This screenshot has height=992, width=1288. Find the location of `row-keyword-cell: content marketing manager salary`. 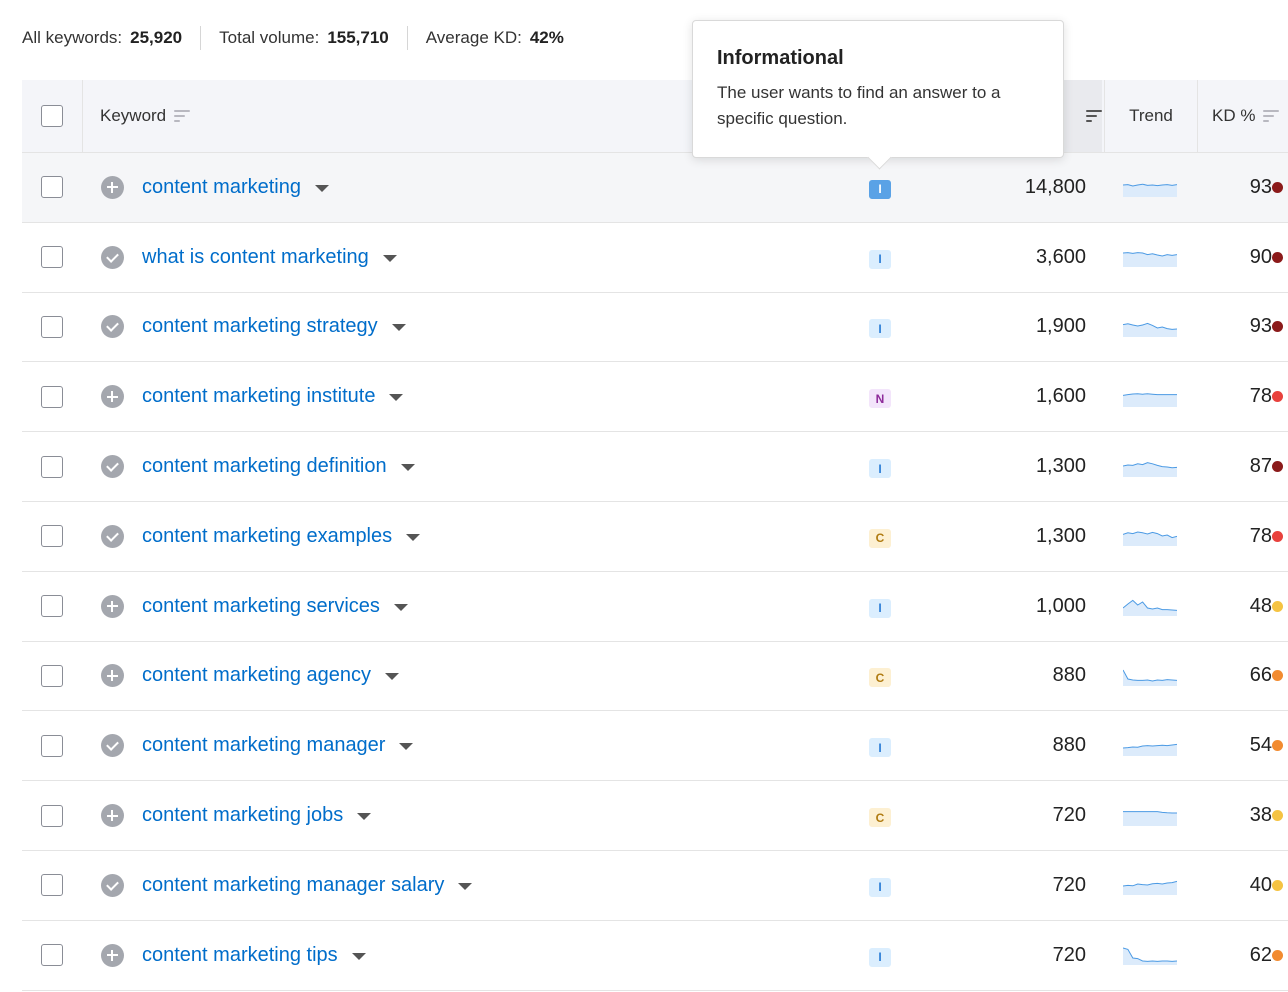

row-keyword-cell: content marketing manager salary is located at coordinates (307, 885).